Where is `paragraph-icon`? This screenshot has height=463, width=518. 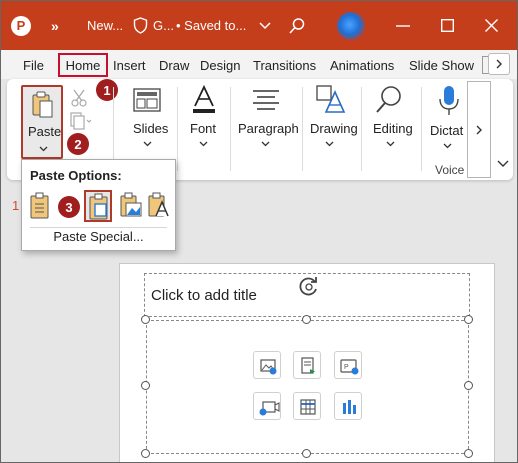
paragraph-icon is located at coordinates (266, 101).